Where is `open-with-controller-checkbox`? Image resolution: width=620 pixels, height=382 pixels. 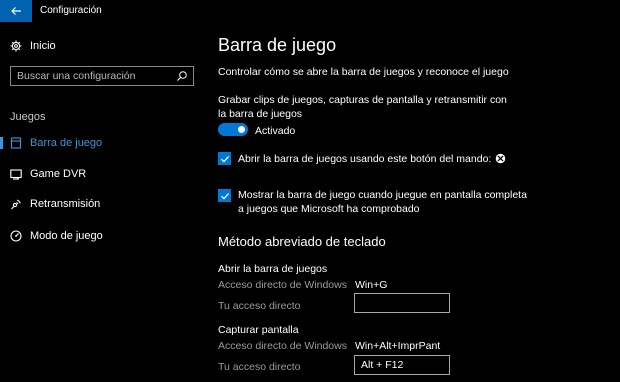
open-with-controller-checkbox is located at coordinates (224, 158).